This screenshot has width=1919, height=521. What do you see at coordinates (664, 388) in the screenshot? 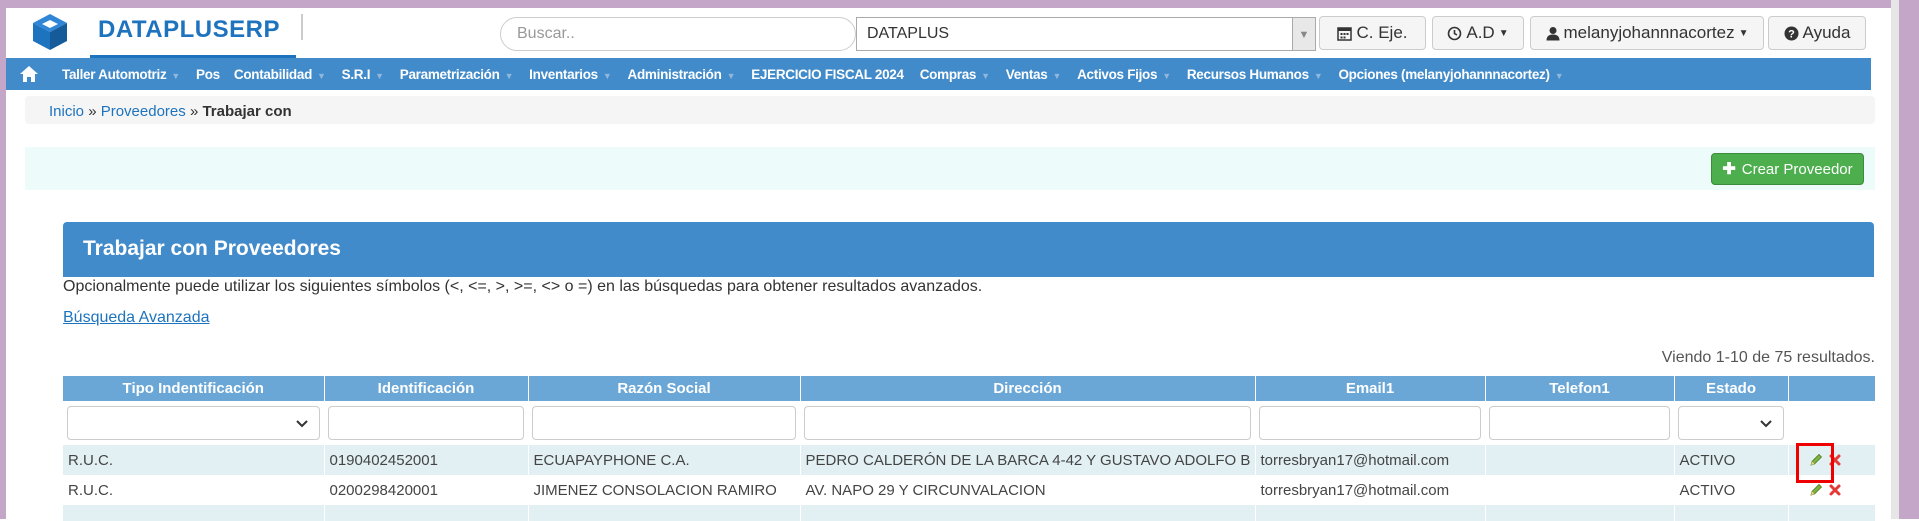
I see `col-header-razon-social: Razón Social` at bounding box center [664, 388].